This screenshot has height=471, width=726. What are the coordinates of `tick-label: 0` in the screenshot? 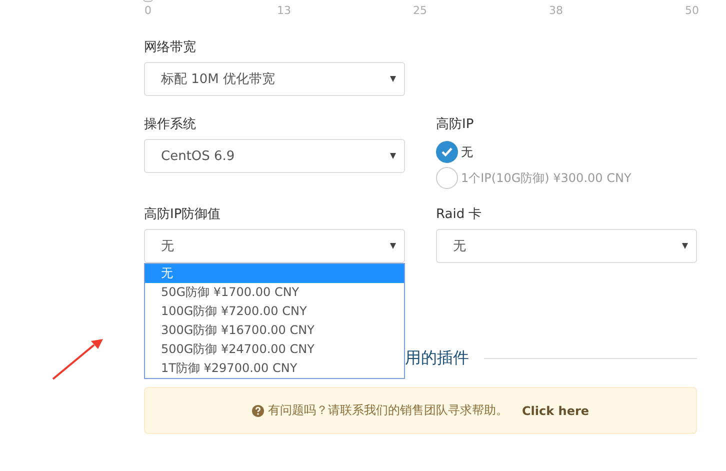 It's located at (148, 10).